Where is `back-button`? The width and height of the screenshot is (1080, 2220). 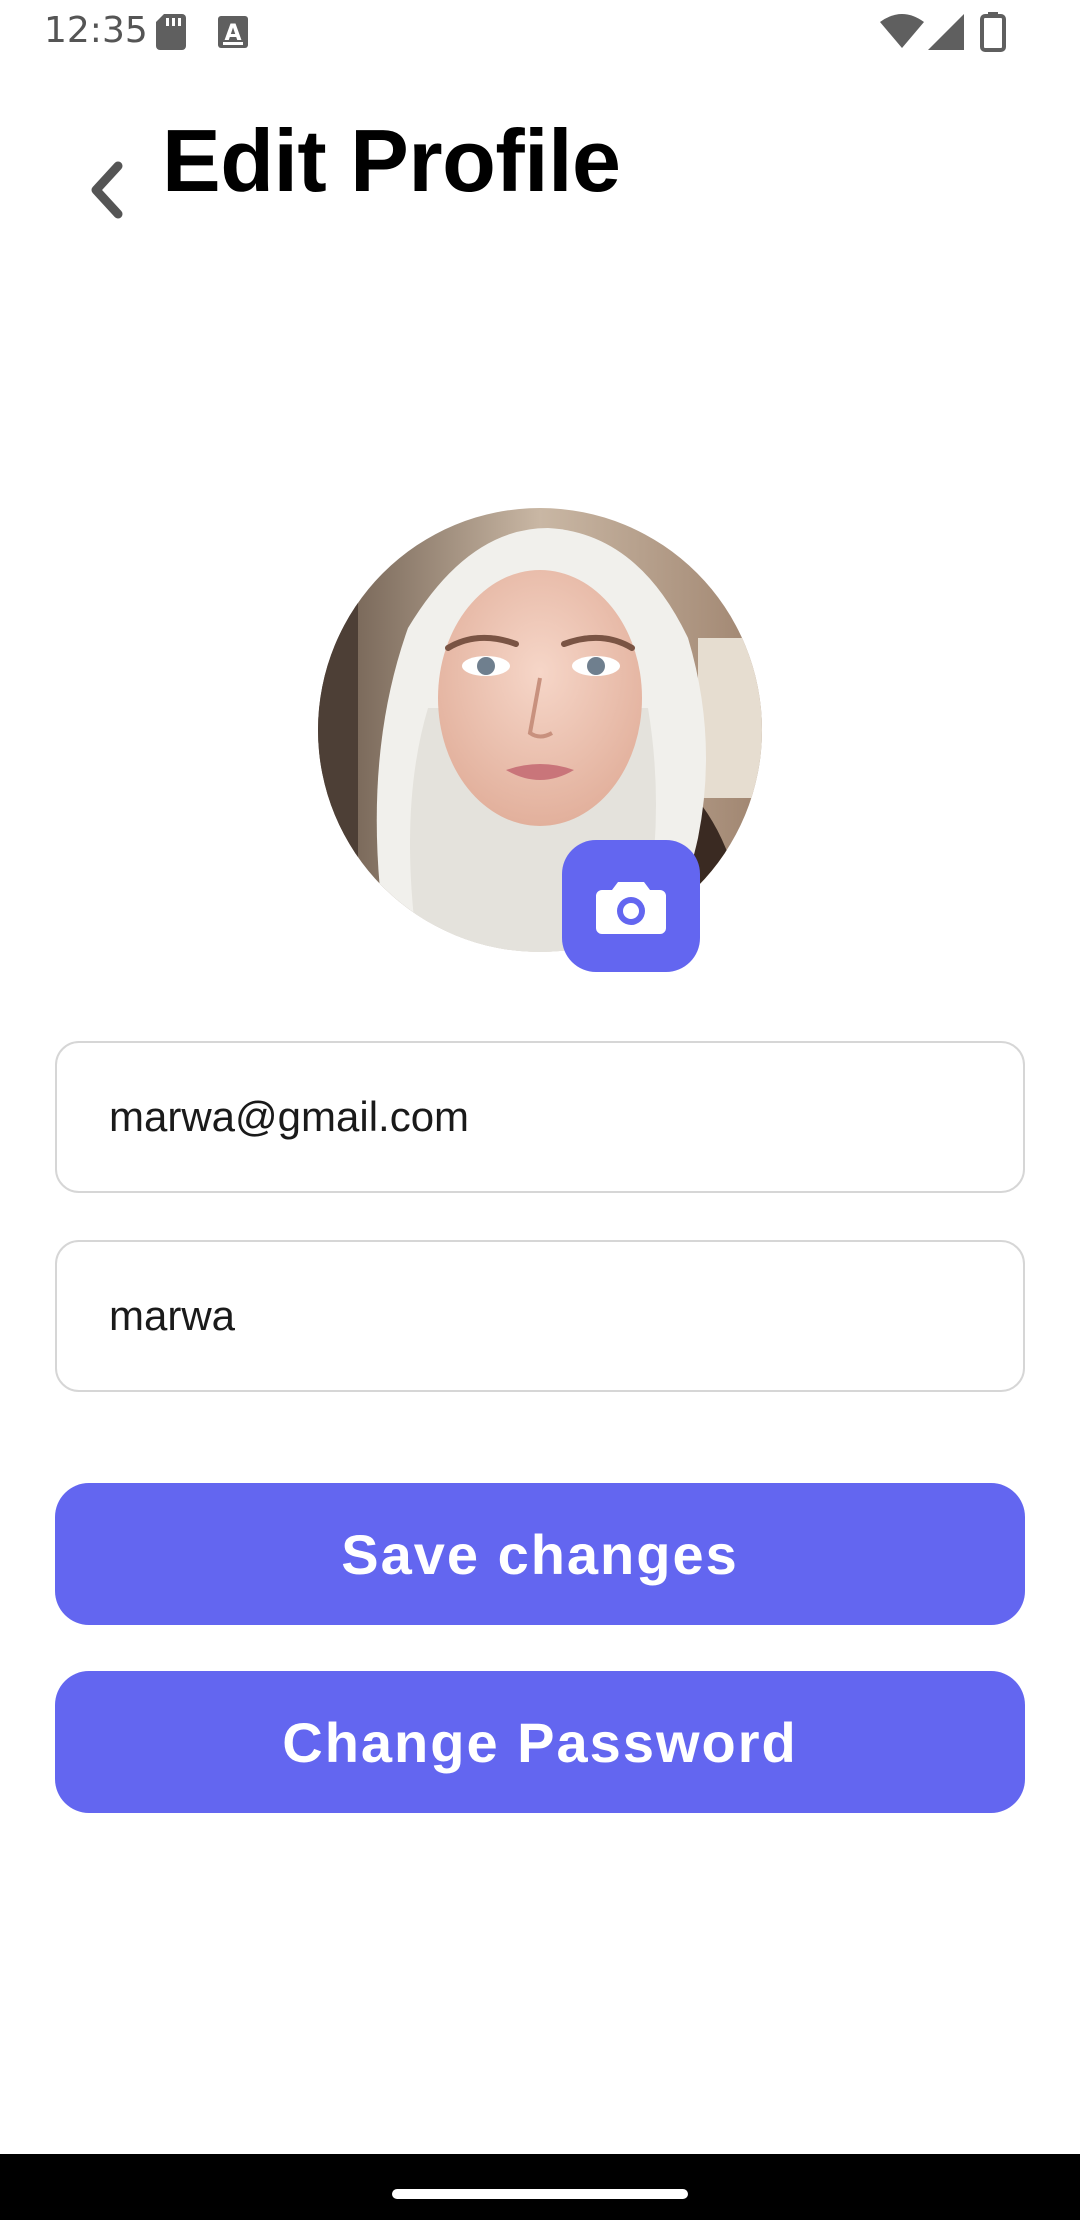
back-button is located at coordinates (106, 190).